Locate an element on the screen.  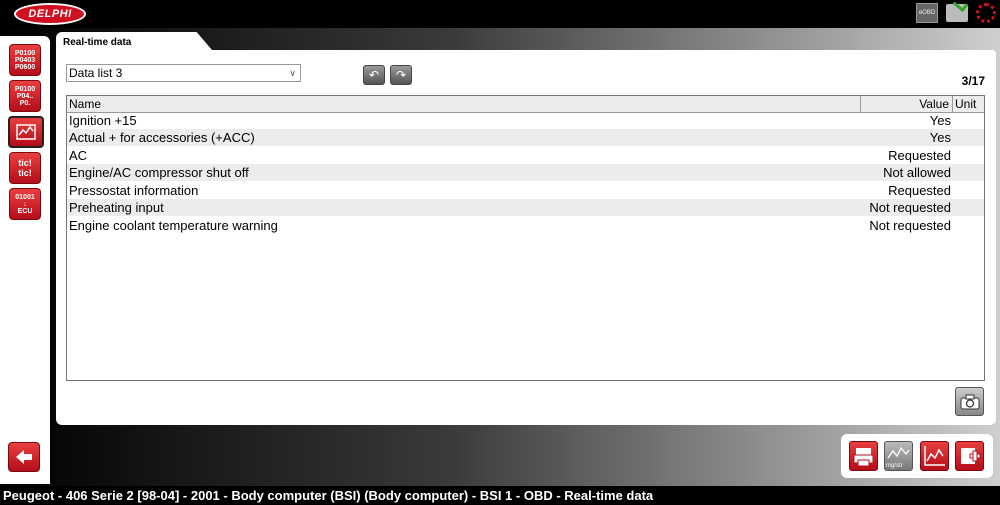
actuator-test-icon: tic! tic! is located at coordinates (25, 168).